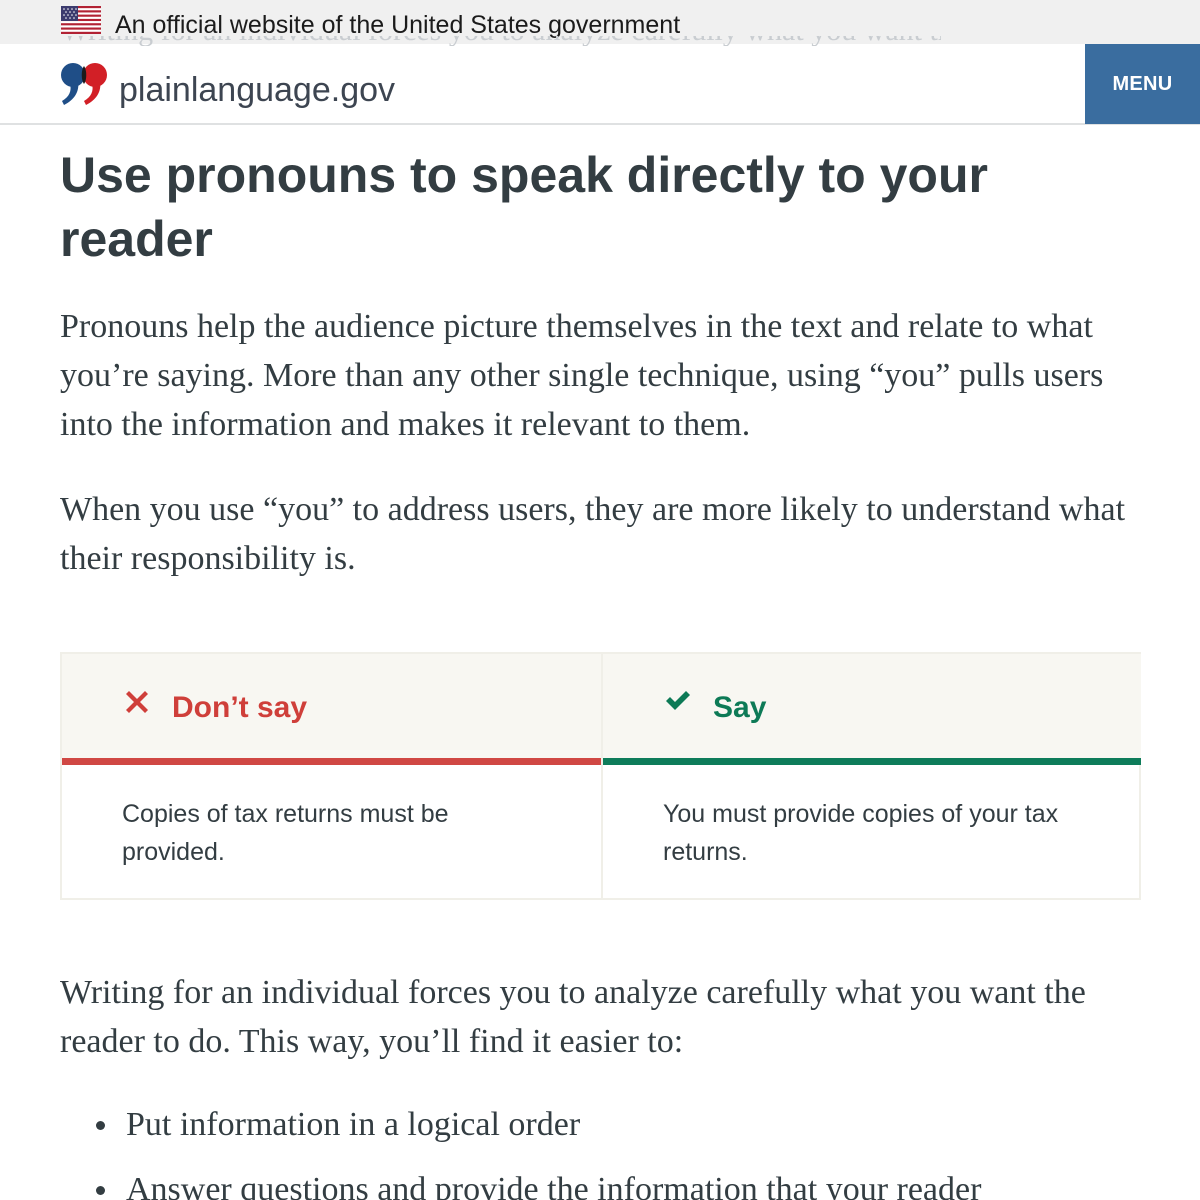  What do you see at coordinates (85, 84) in the screenshot?
I see `quote-marks-logo` at bounding box center [85, 84].